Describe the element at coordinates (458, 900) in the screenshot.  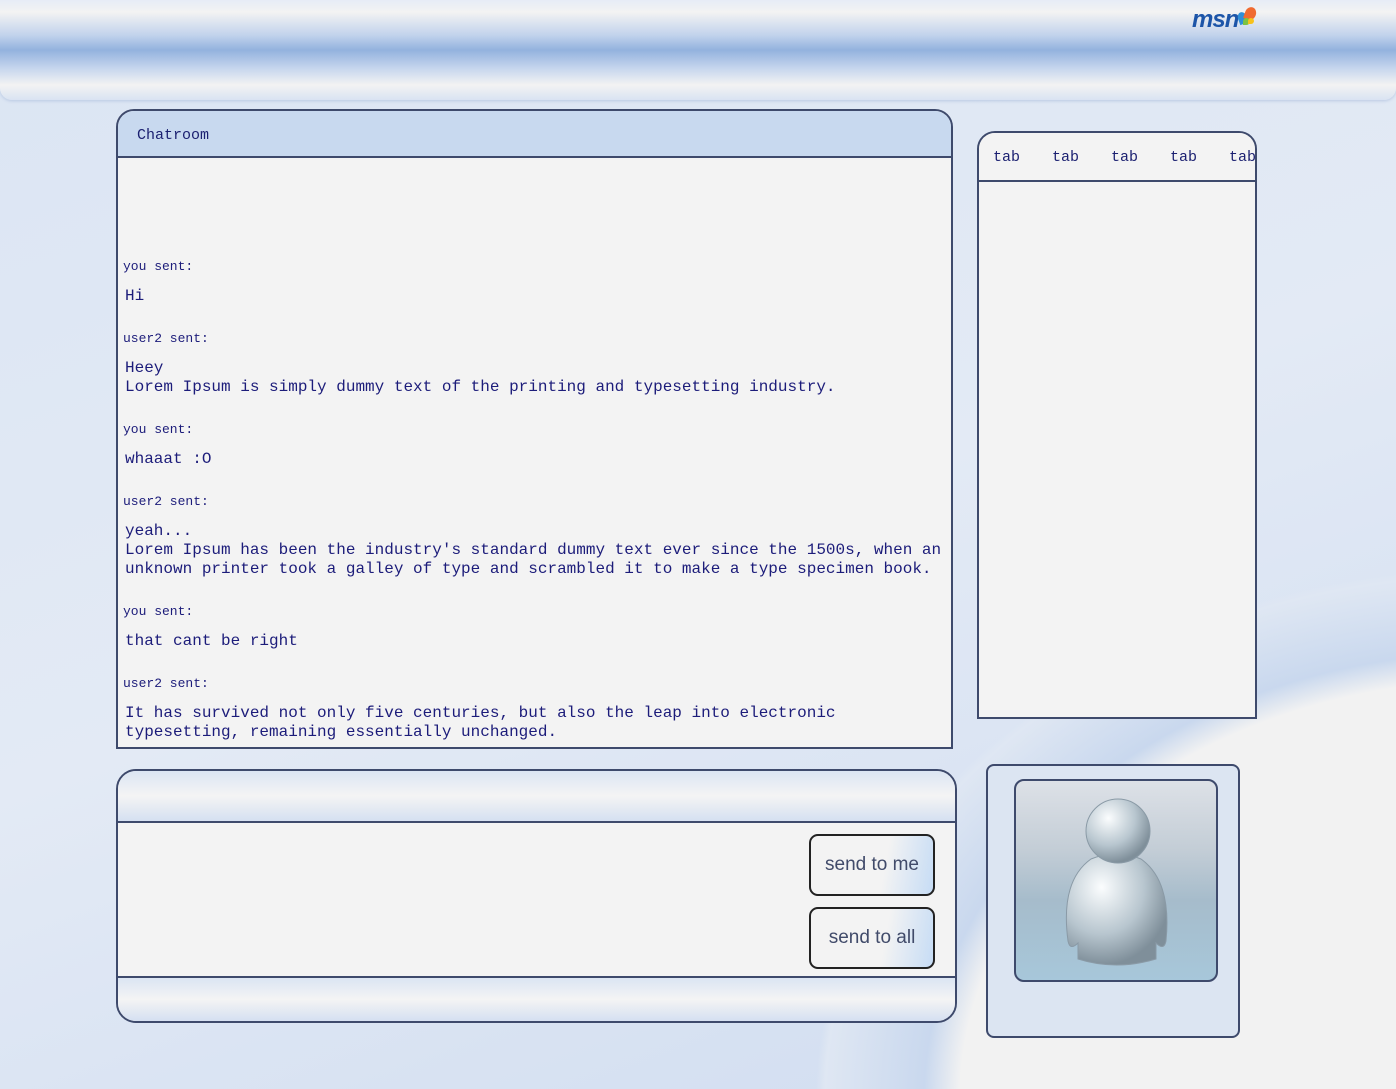
I see `message-input` at that location.